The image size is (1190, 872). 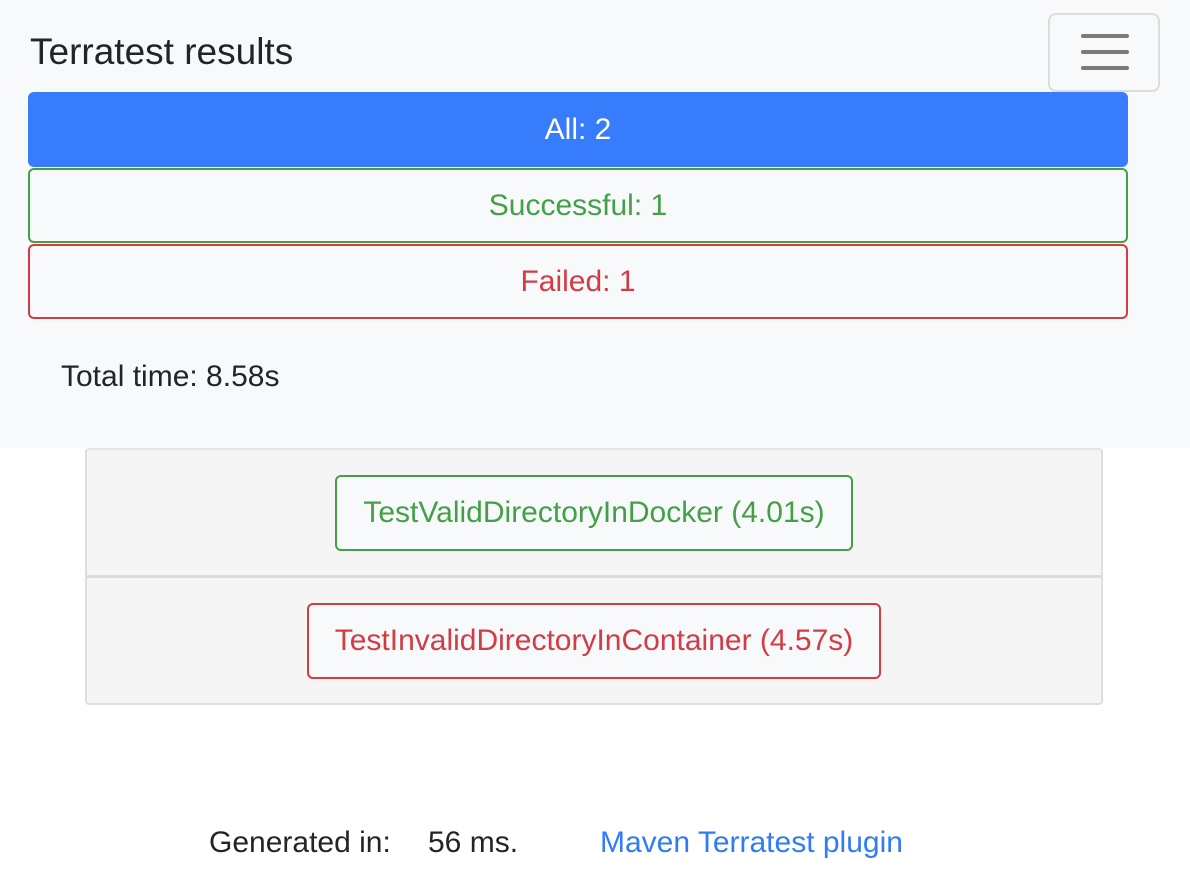 What do you see at coordinates (161, 52) in the screenshot?
I see `page-title: Terratest results` at bounding box center [161, 52].